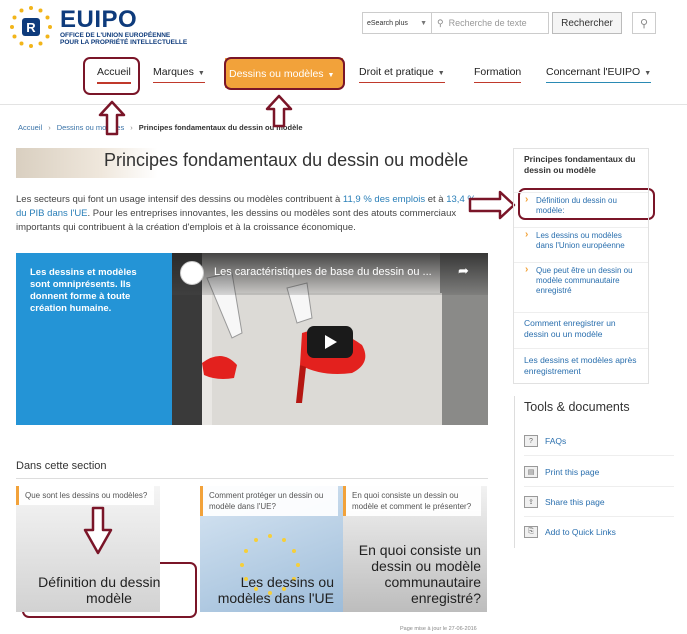 The height and width of the screenshot is (634, 687). What do you see at coordinates (575, 502) in the screenshot?
I see `tool-share-label: Share this page` at bounding box center [575, 502].